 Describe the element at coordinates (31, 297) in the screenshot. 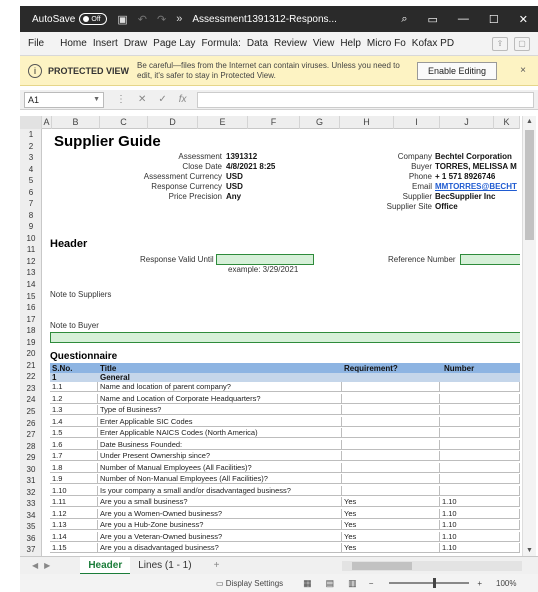

I see `row-header: 15` at that location.